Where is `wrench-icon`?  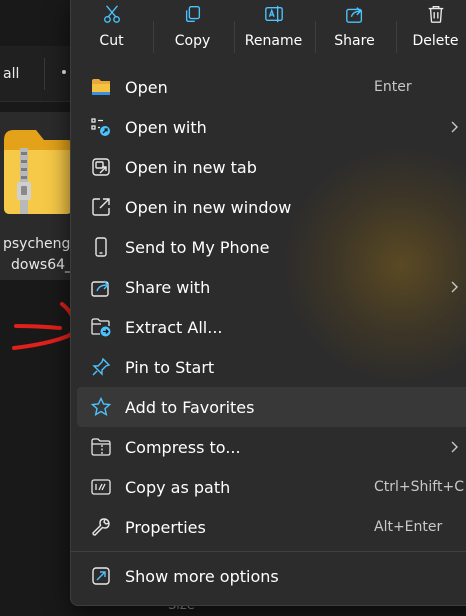 wrench-icon is located at coordinates (101, 527).